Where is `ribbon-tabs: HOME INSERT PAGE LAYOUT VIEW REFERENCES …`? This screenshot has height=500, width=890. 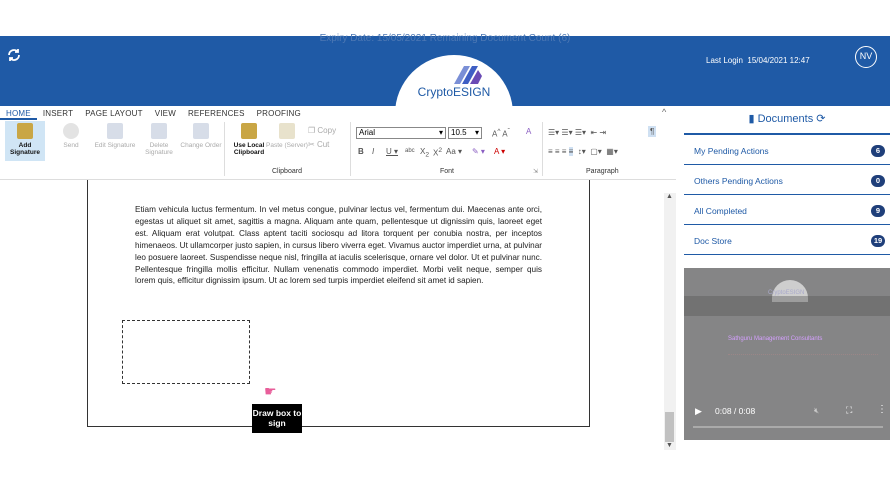 ribbon-tabs: HOME INSERT PAGE LAYOUT VIEW REFERENCES … is located at coordinates (153, 113).